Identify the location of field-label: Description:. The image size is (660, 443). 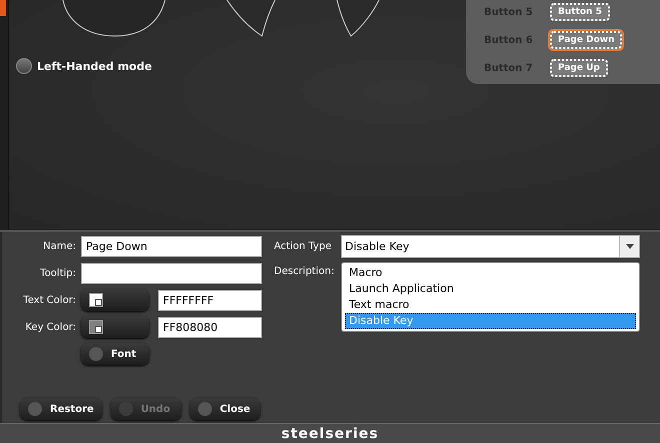
(305, 271).